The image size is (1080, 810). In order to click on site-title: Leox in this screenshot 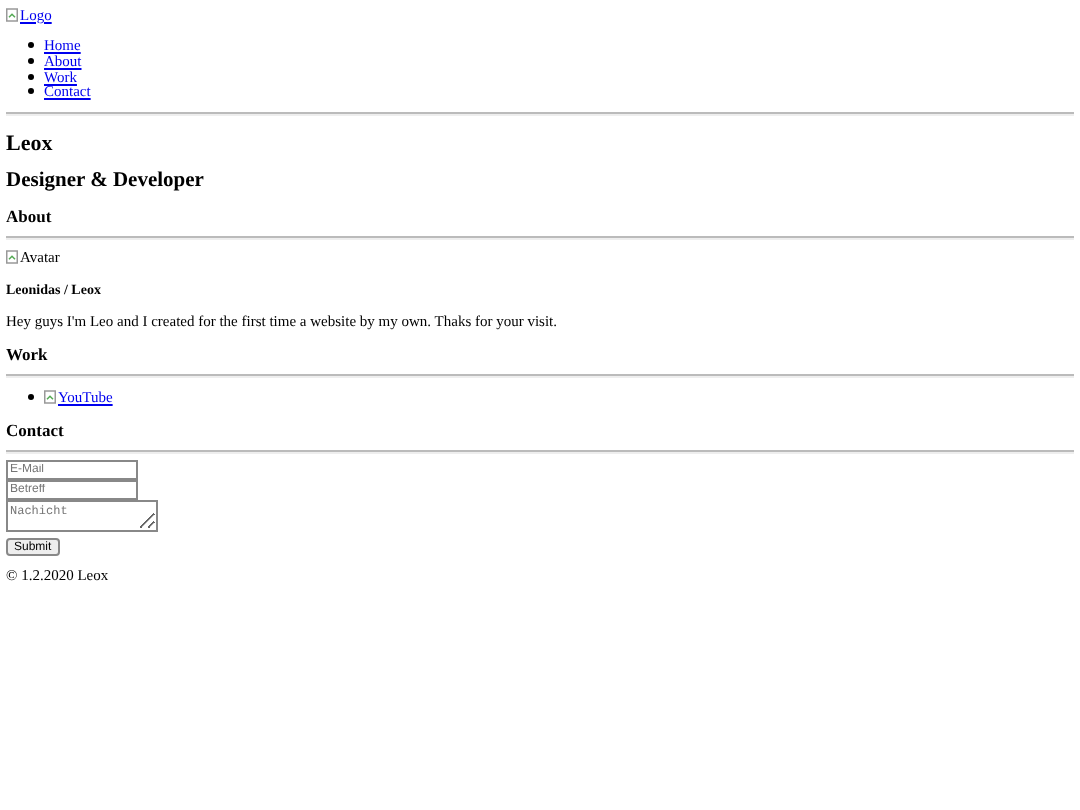, I will do `click(30, 143)`.